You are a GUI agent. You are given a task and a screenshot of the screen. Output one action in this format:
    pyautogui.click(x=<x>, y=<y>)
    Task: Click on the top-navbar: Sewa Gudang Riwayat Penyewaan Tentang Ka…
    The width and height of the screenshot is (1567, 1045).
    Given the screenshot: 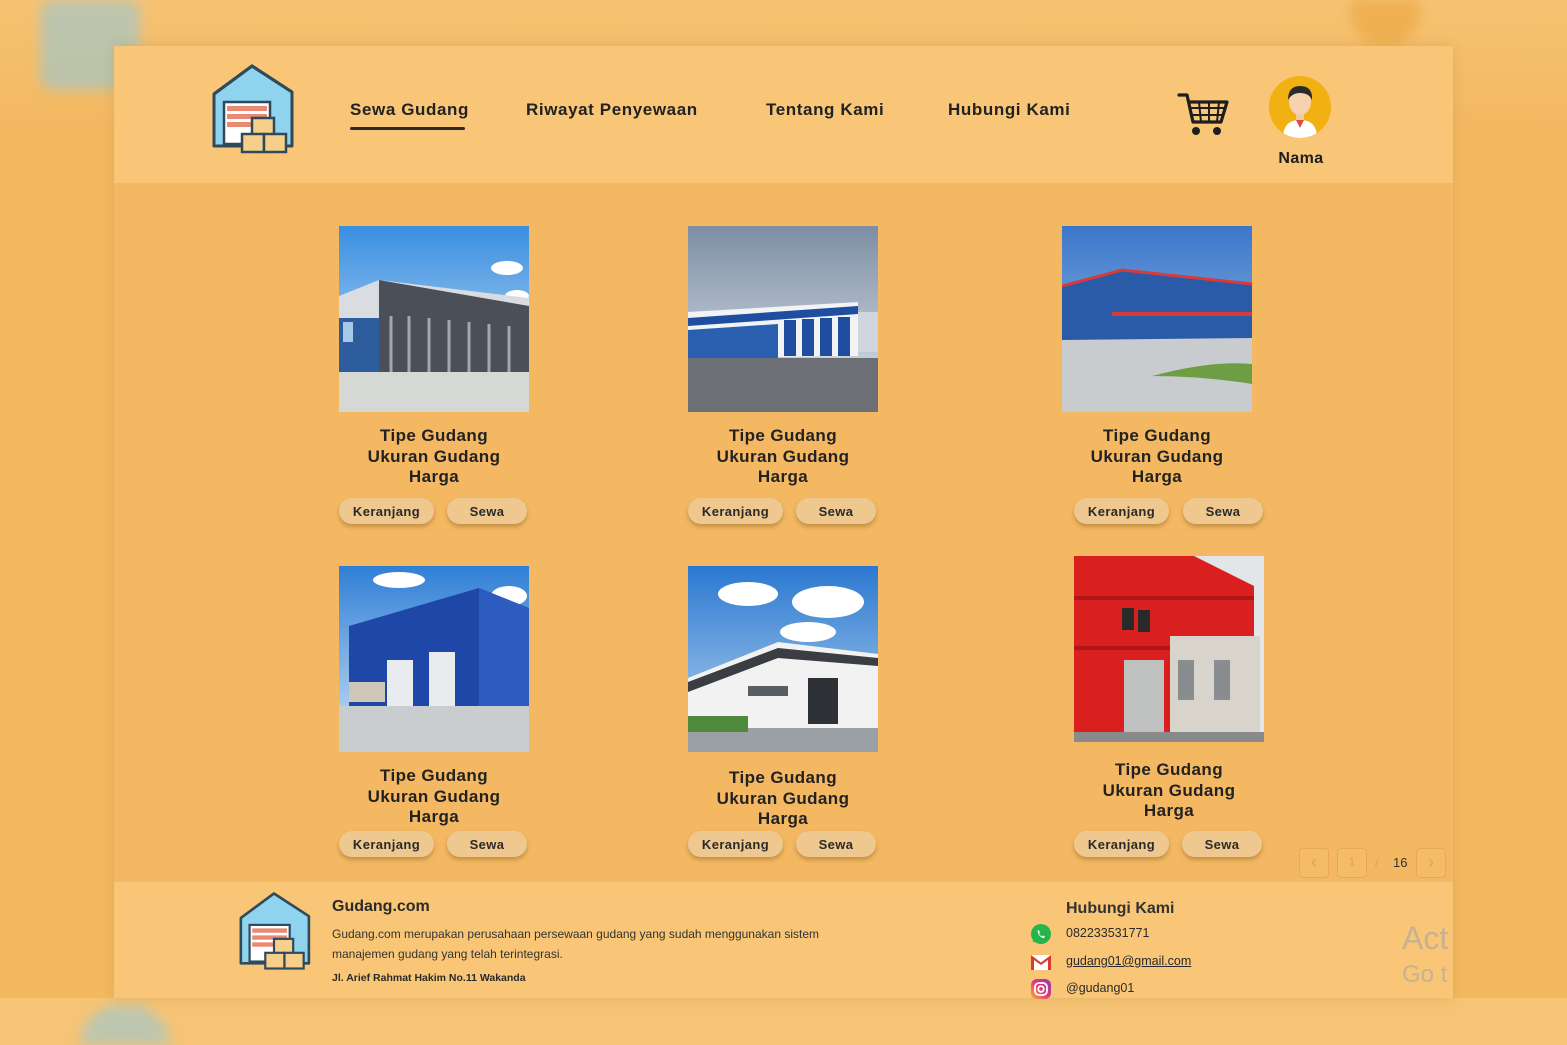 What is the action you would take?
    pyautogui.click(x=783, y=114)
    